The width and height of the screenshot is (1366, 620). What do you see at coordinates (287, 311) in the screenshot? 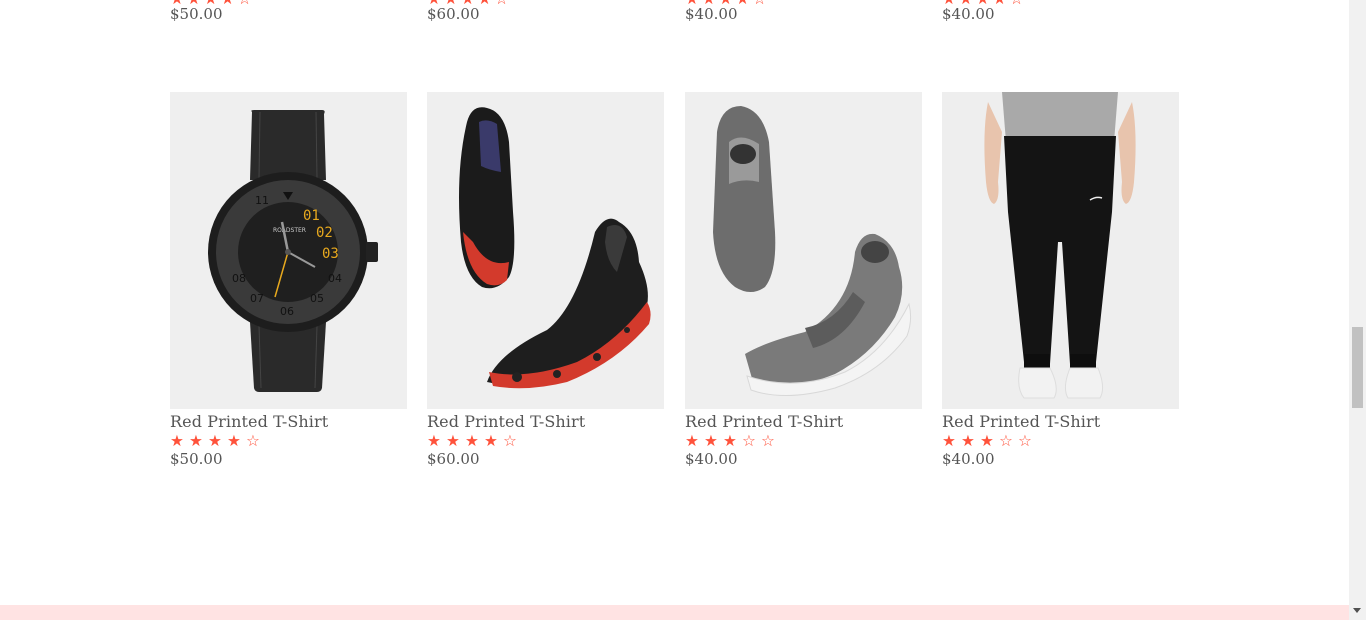
I see `svg-text: 06` at bounding box center [287, 311].